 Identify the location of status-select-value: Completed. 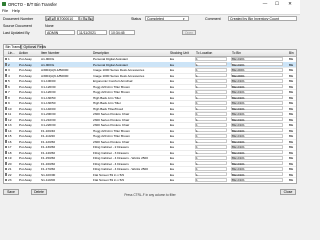
(155, 19).